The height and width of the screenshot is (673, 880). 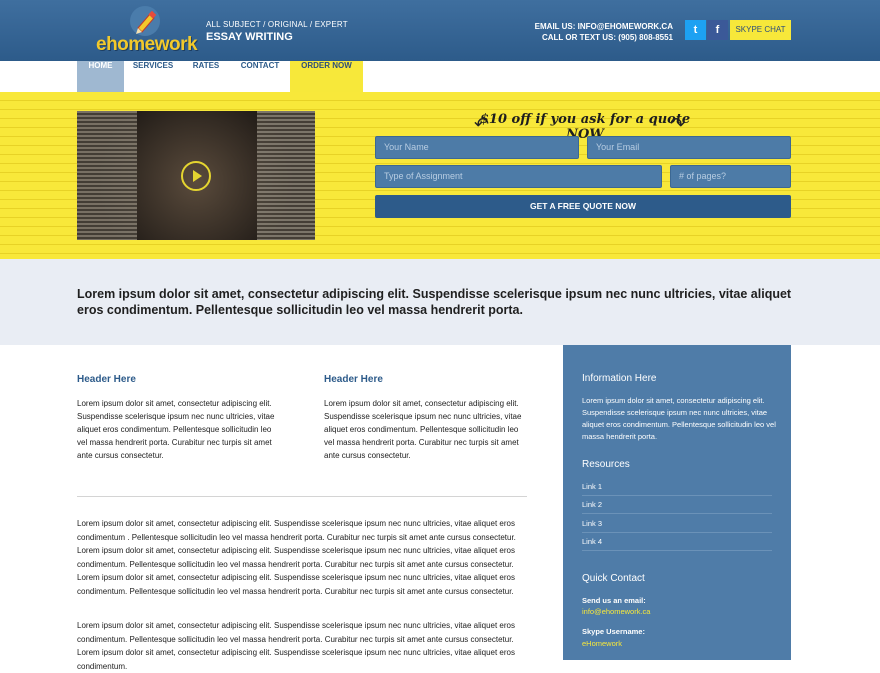 I want to click on header-phone: CALL OR TEXT US: (905) 808-8551, so click(x=607, y=37).